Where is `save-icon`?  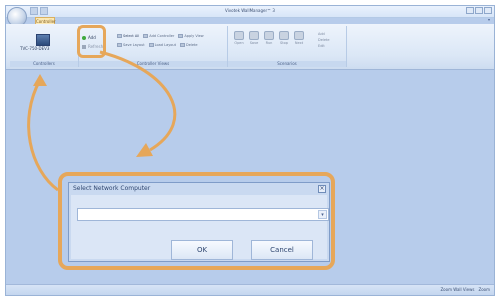
save-icon is located at coordinates (254, 35).